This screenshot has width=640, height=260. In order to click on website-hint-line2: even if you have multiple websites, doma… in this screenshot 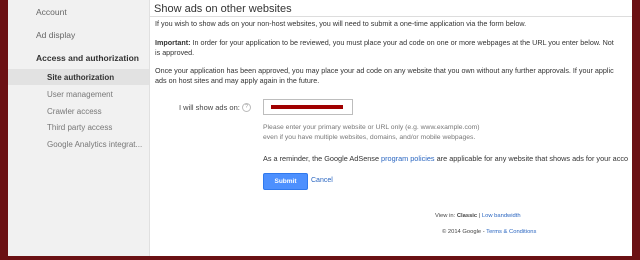, I will do `click(369, 137)`.